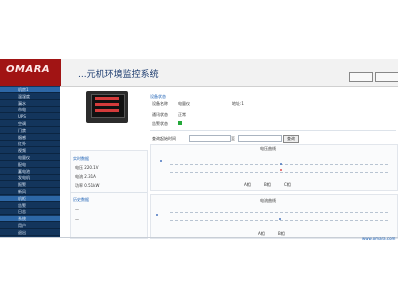 The width and height of the screenshot is (398, 300). I want to click on sidebar-item-label: 蓄电池, so click(24, 171).